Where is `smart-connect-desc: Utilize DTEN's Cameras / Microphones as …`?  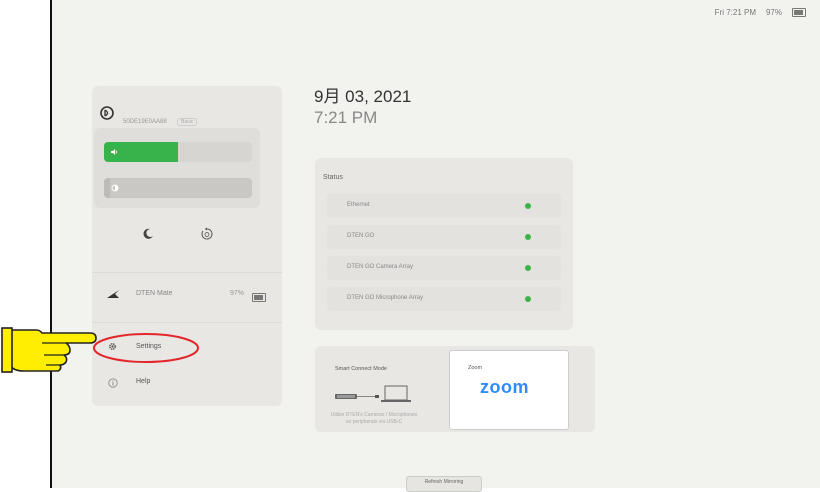
smart-connect-desc: Utilize DTEN's Cameras / Microphones as … is located at coordinates (374, 419).